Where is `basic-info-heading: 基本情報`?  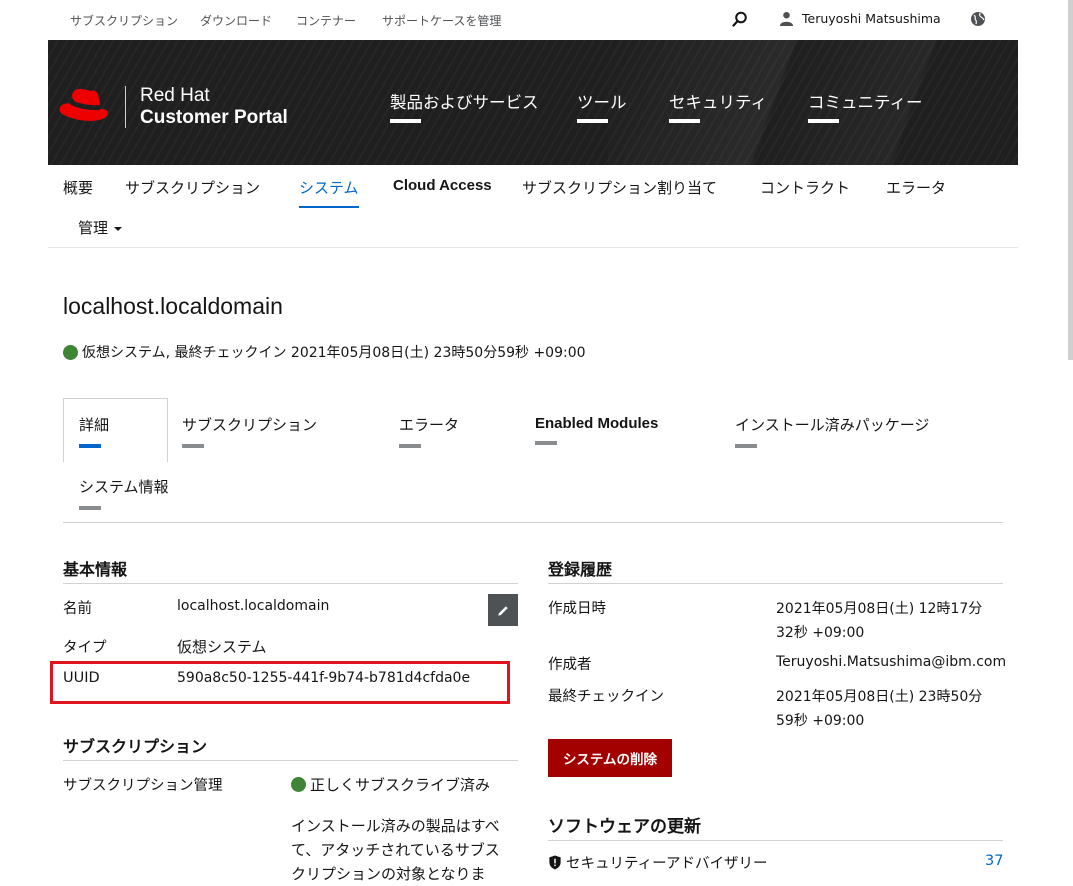 basic-info-heading: 基本情報 is located at coordinates (290, 570).